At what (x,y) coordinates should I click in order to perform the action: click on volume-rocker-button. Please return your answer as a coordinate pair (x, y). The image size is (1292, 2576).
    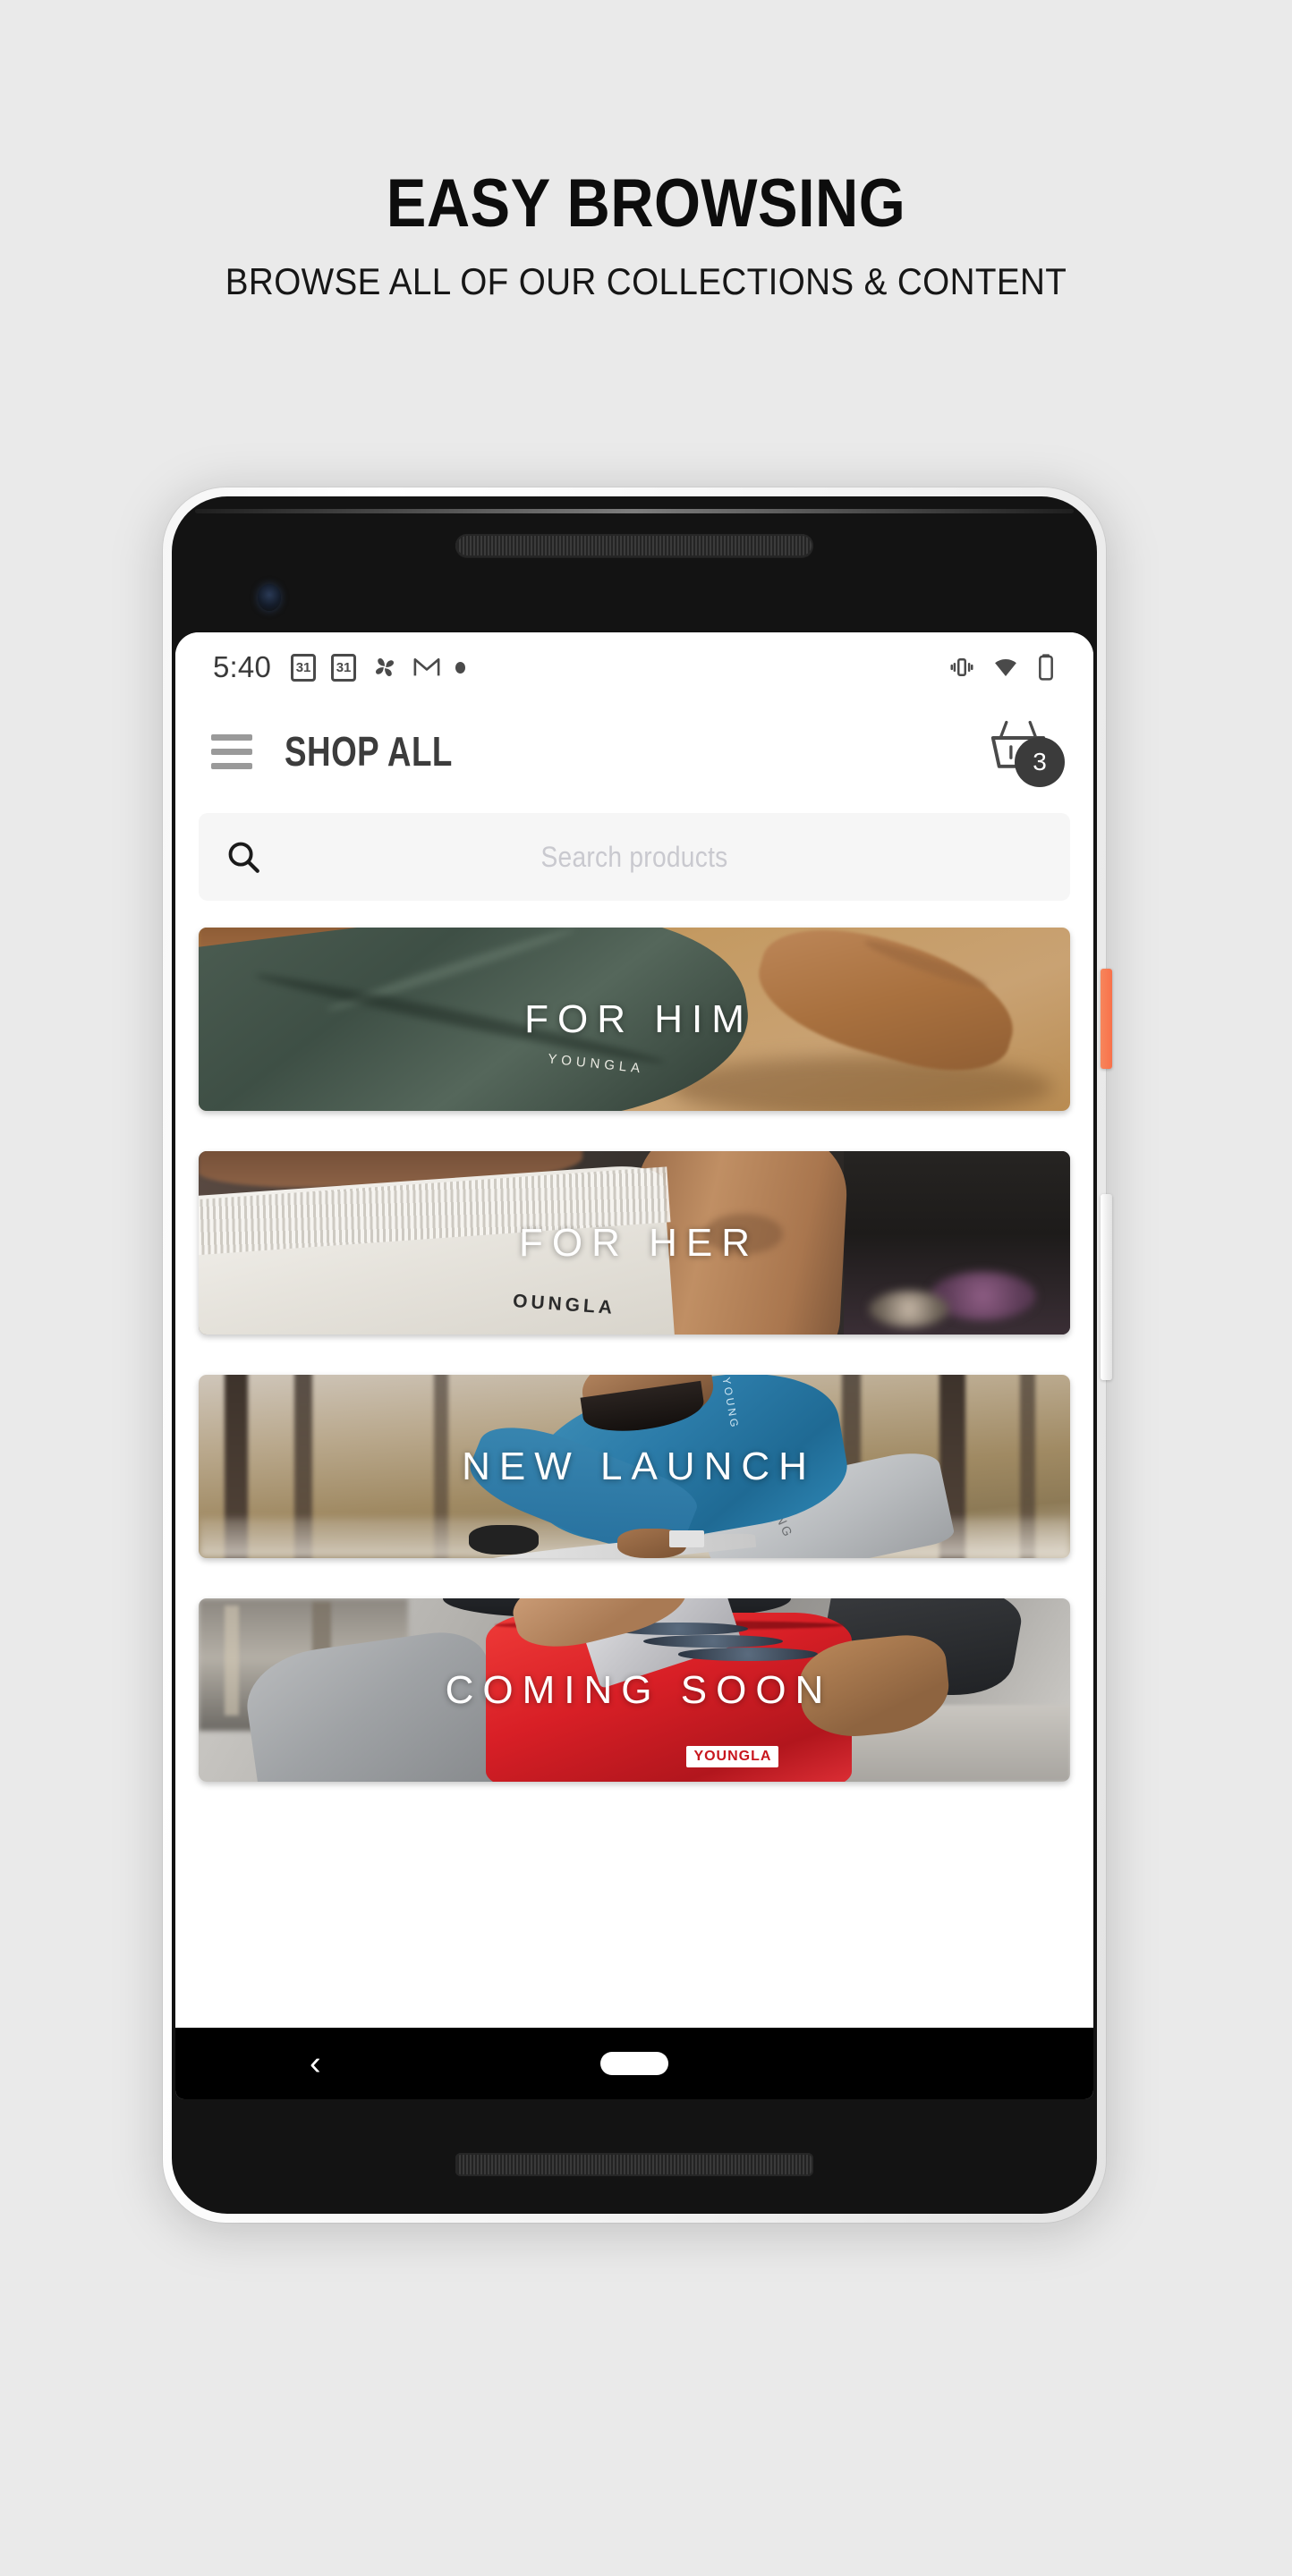
    Looking at the image, I should click on (1106, 1287).